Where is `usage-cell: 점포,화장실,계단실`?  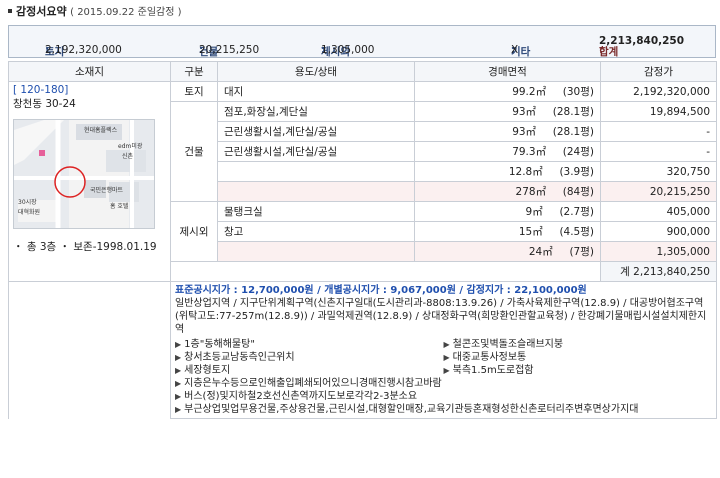
usage-cell: 점포,화장실,계단실 is located at coordinates (316, 111).